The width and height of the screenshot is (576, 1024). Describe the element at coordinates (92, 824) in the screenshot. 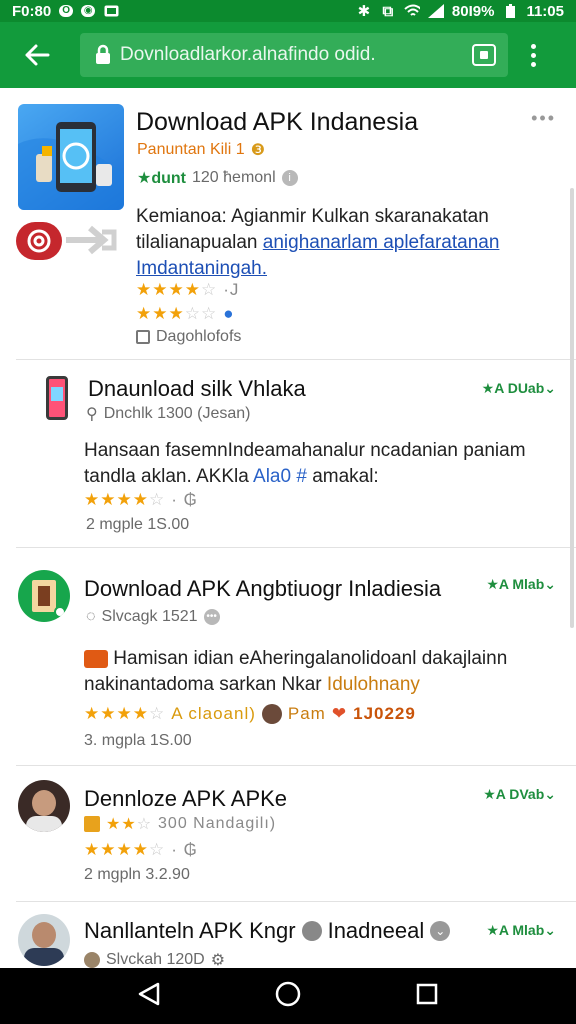

I see `flag-icon` at that location.